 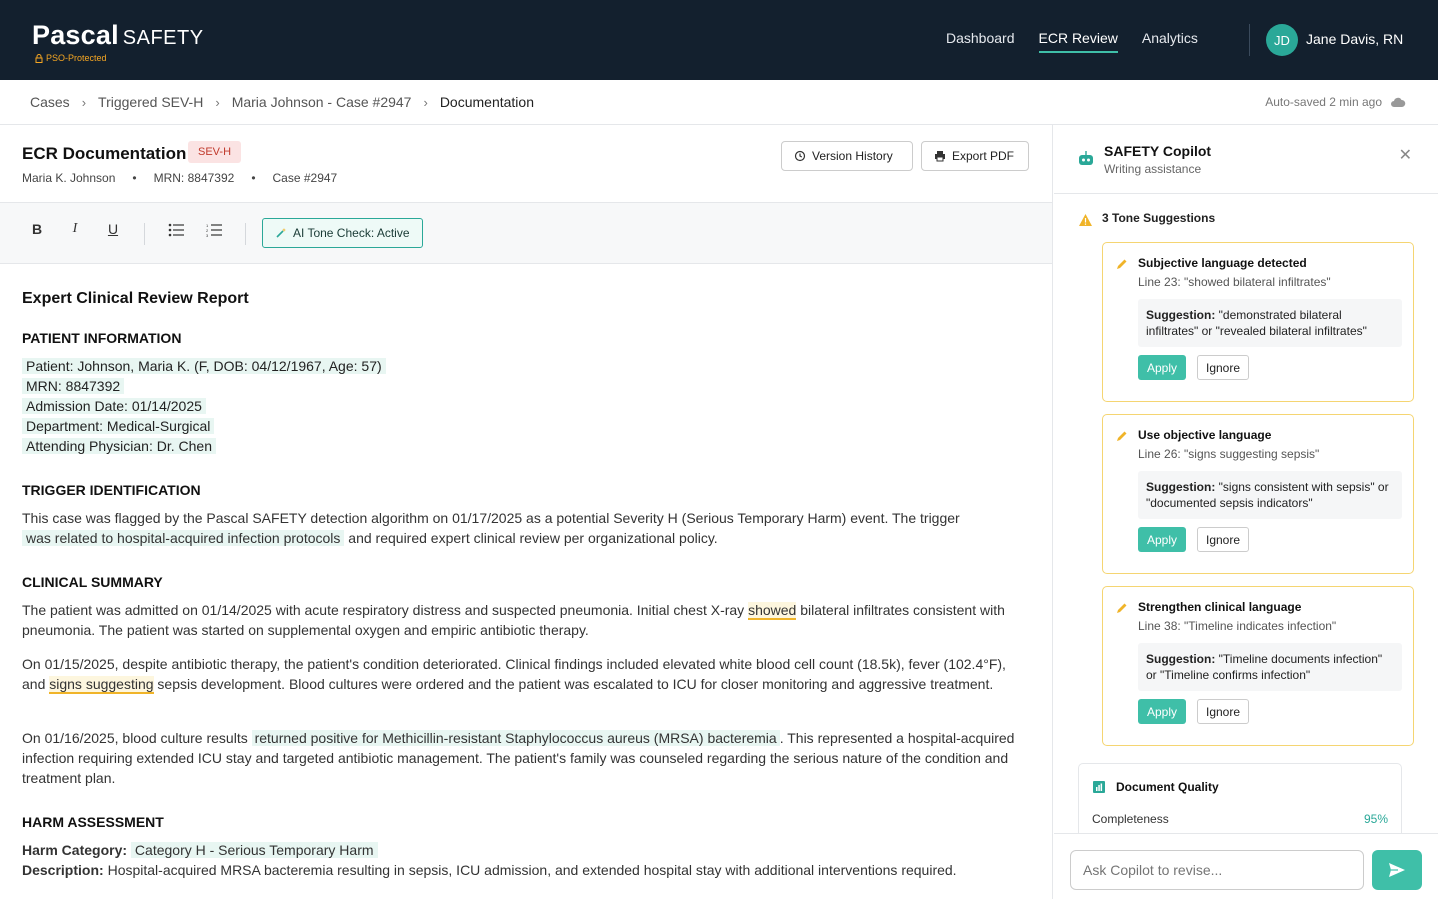 What do you see at coordinates (76, 58) in the screenshot?
I see `pso-label: PSO-Protected` at bounding box center [76, 58].